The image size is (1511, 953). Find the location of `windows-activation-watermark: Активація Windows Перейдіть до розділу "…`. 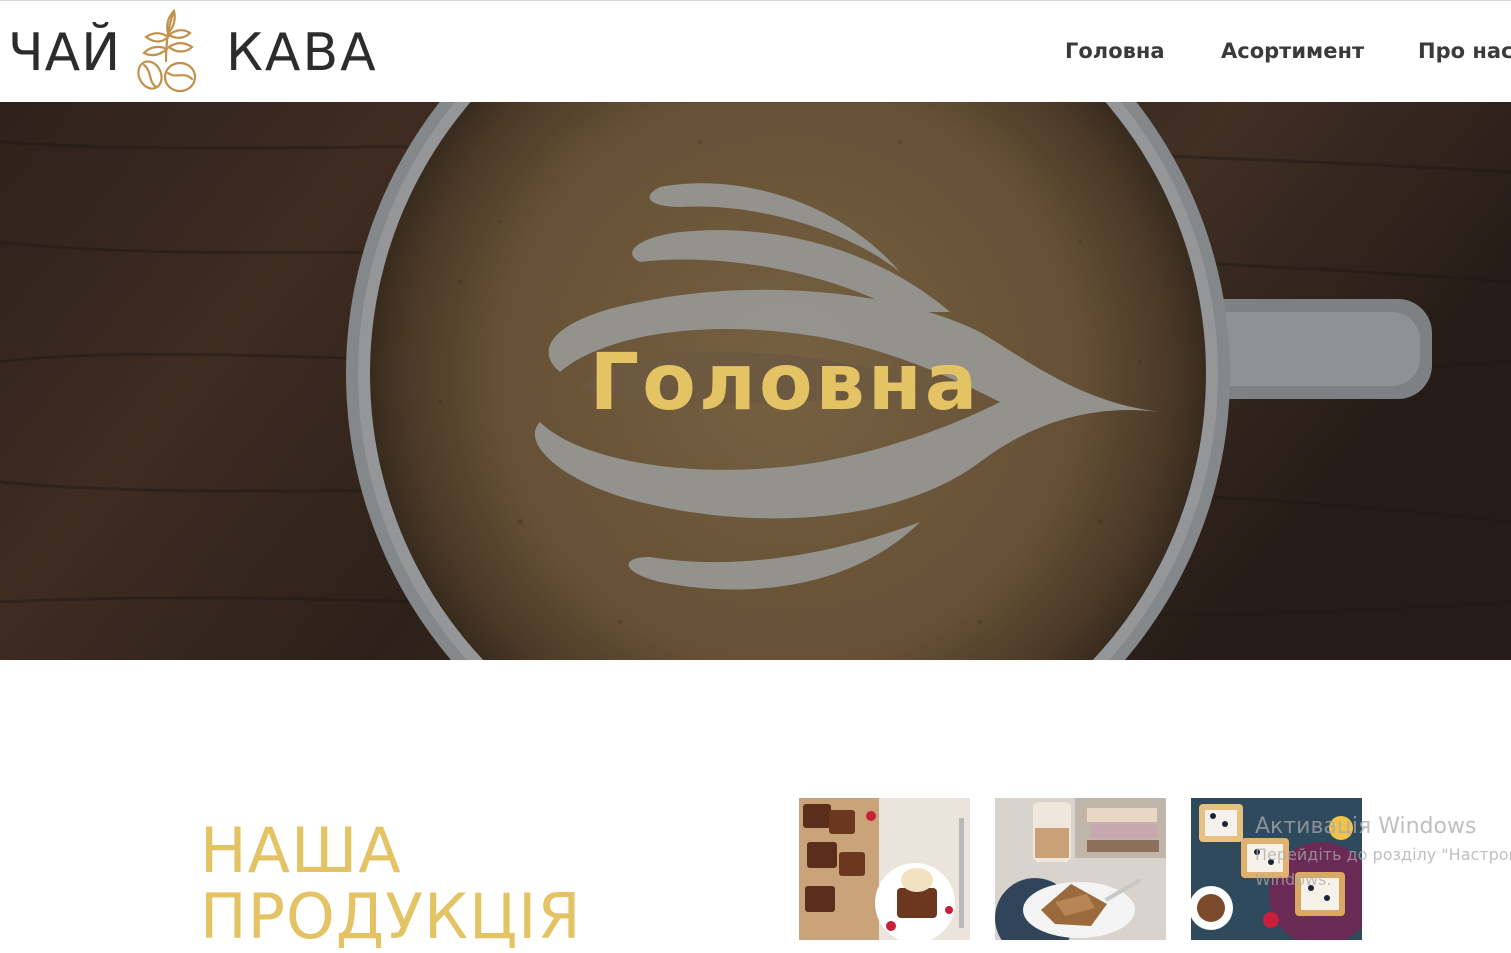

windows-activation-watermark: Активація Windows Перейдіть до розділу "… is located at coordinates (1383, 851).